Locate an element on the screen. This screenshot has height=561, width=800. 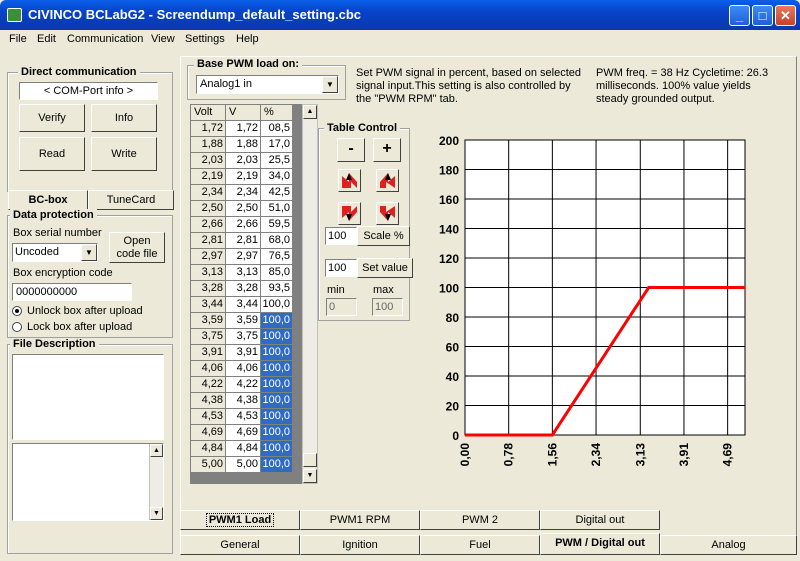
cell-volt: 2,34 is located at coordinates (243, 193).